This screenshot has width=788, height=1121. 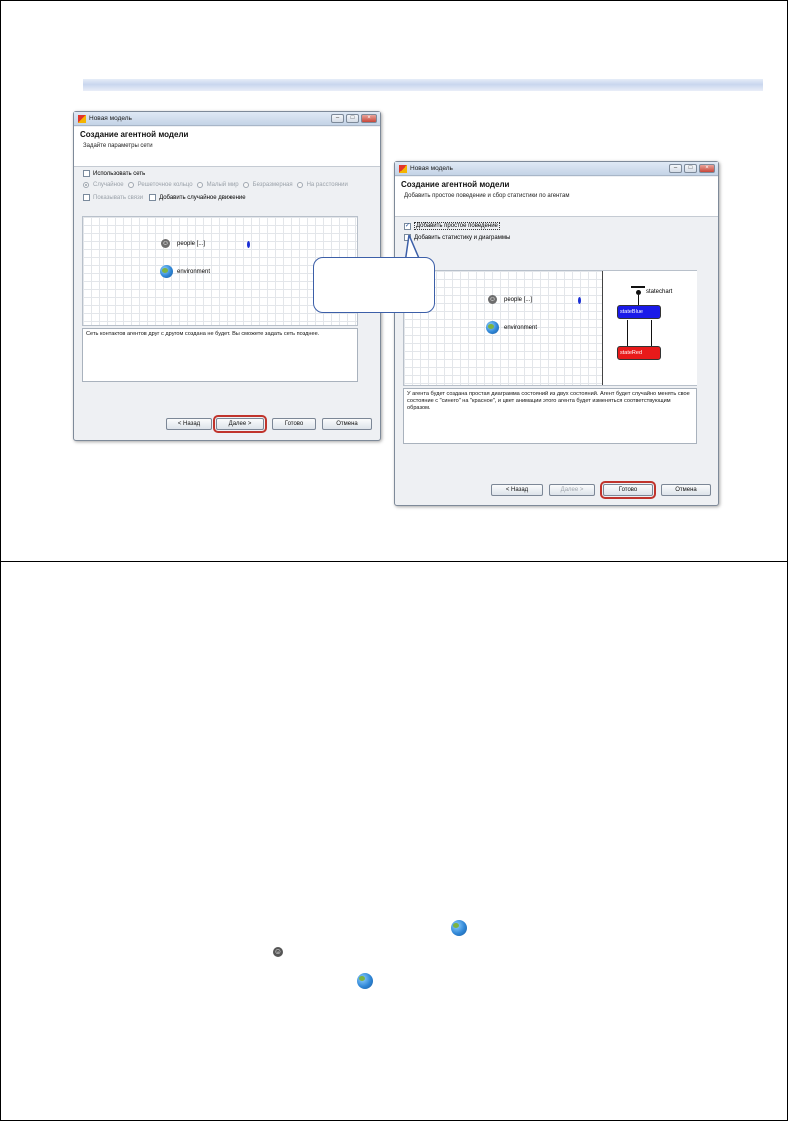 I want to click on radio-small-world, so click(x=199, y=185).